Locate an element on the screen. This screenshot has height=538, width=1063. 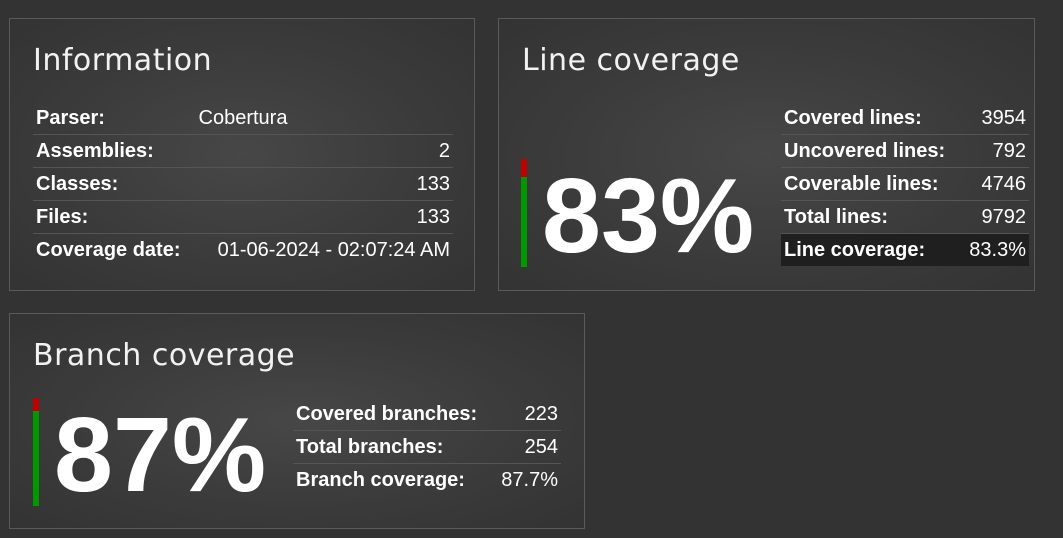
table-row: Covered lines: 3954 is located at coordinates (905, 118).